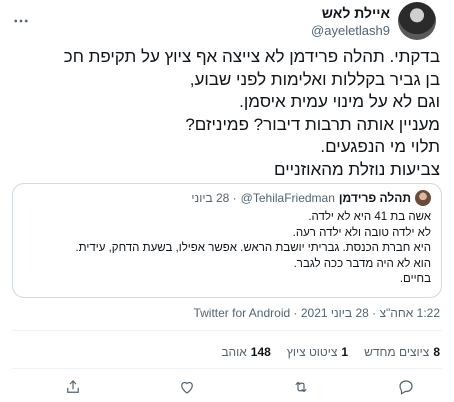 The image size is (454, 402). What do you see at coordinates (314, 79) in the screenshot?
I see `tweet-line: בן גביר בקללות ואלימות לפני שבוע,` at bounding box center [314, 79].